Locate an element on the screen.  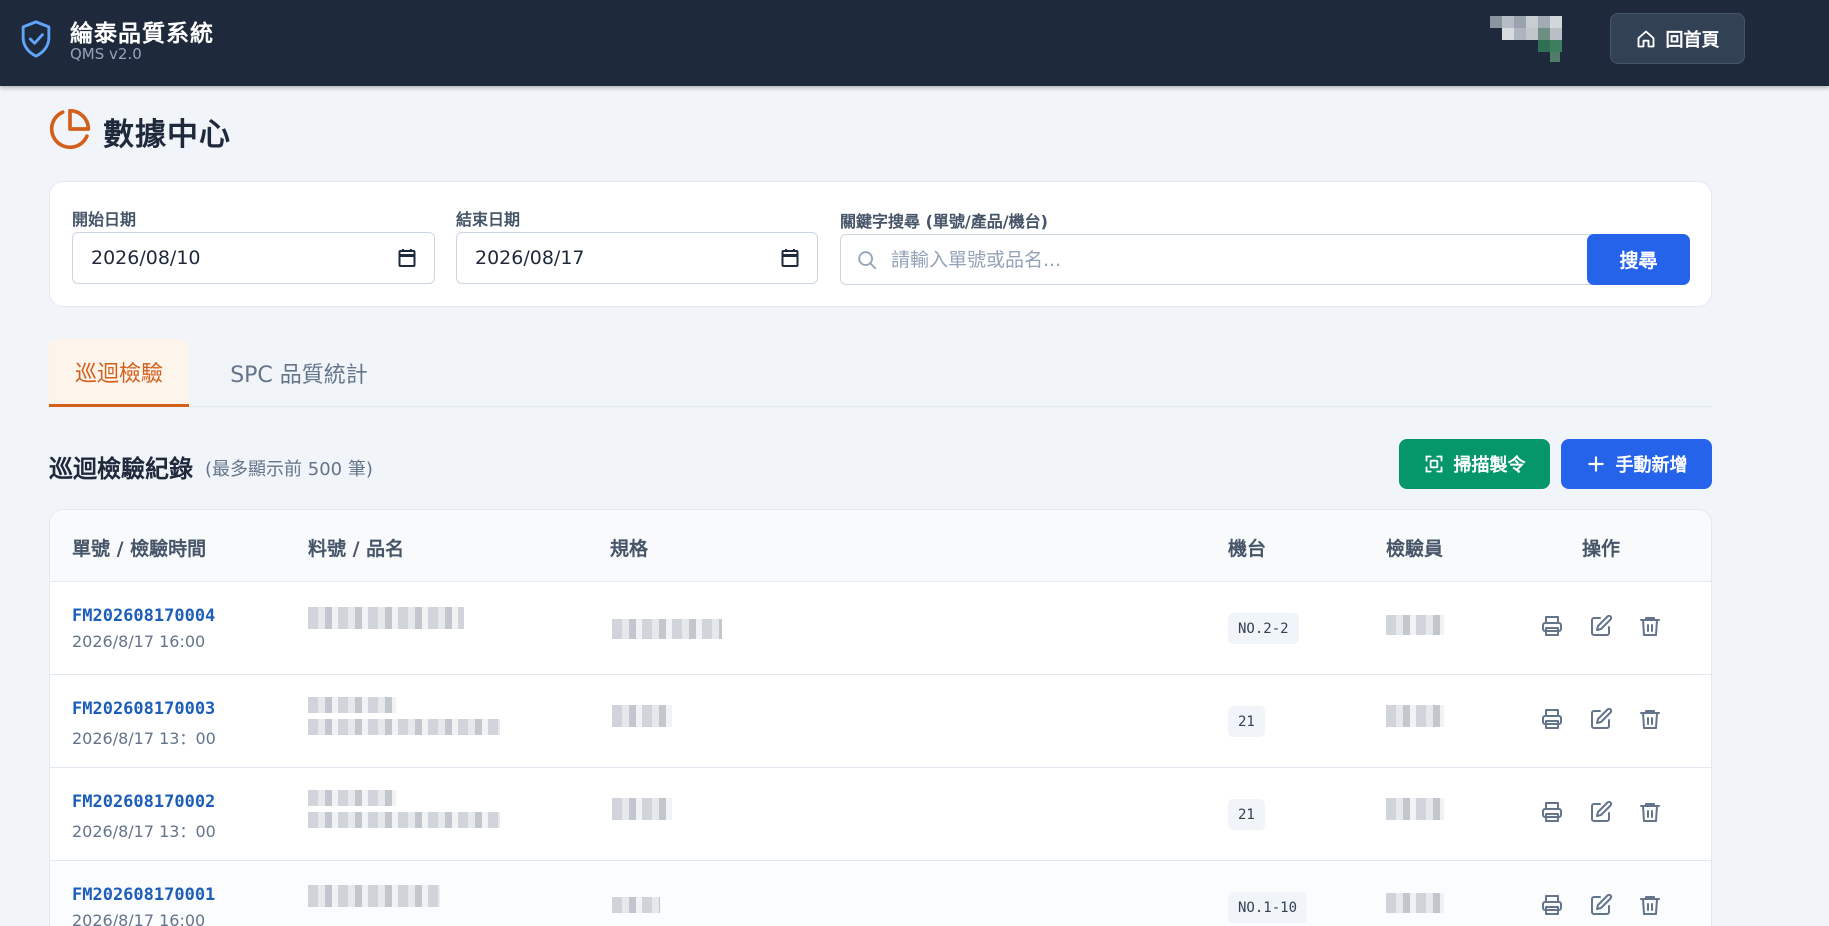
table-row: FM202608170003 2026/8/17 13：00 21 is located at coordinates (880, 721).